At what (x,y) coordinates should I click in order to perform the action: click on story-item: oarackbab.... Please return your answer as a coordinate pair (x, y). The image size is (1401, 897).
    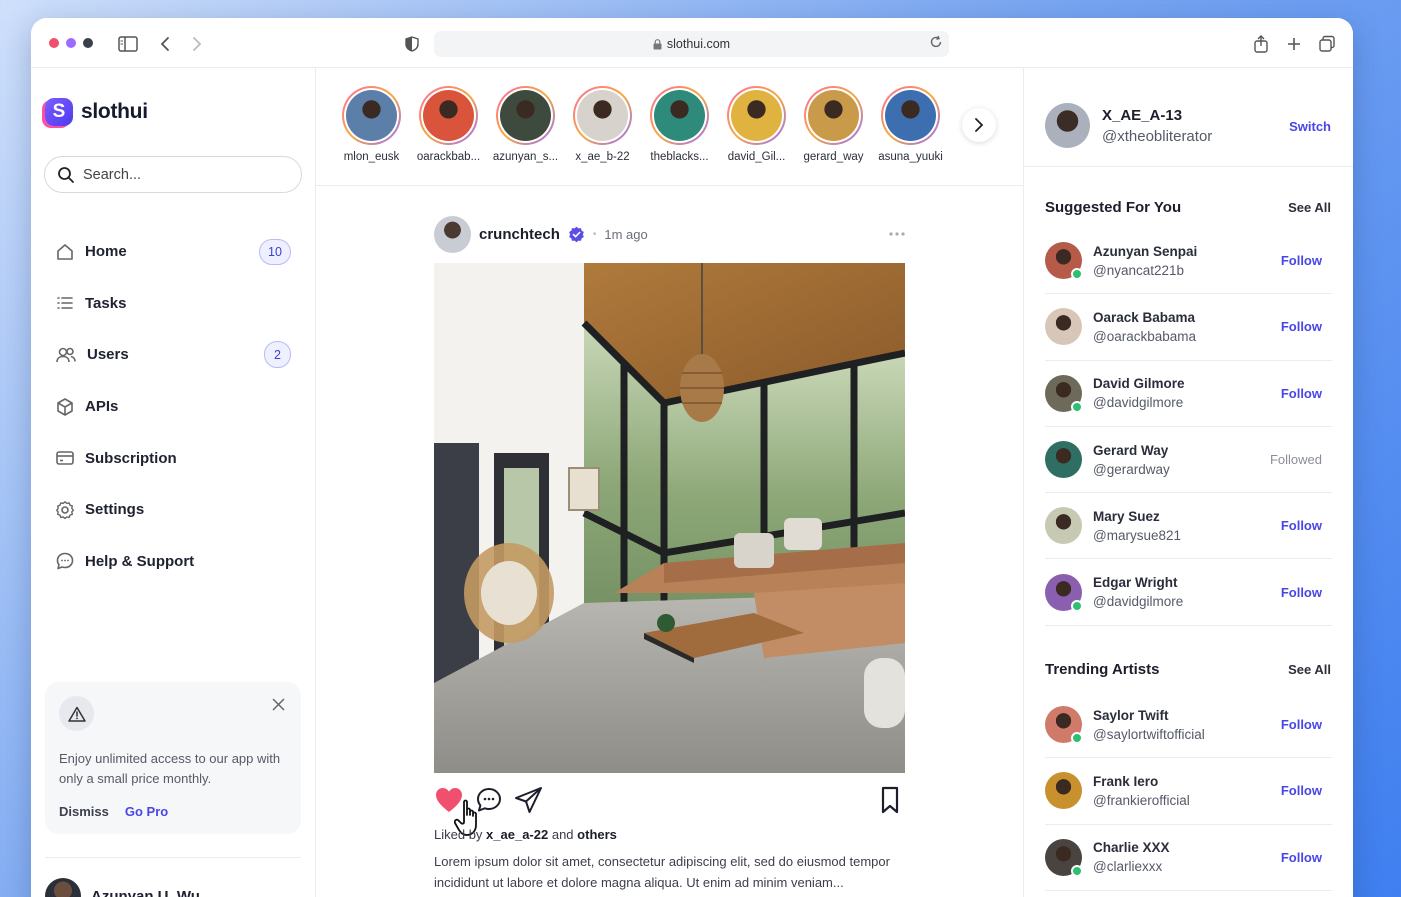
    Looking at the image, I should click on (448, 124).